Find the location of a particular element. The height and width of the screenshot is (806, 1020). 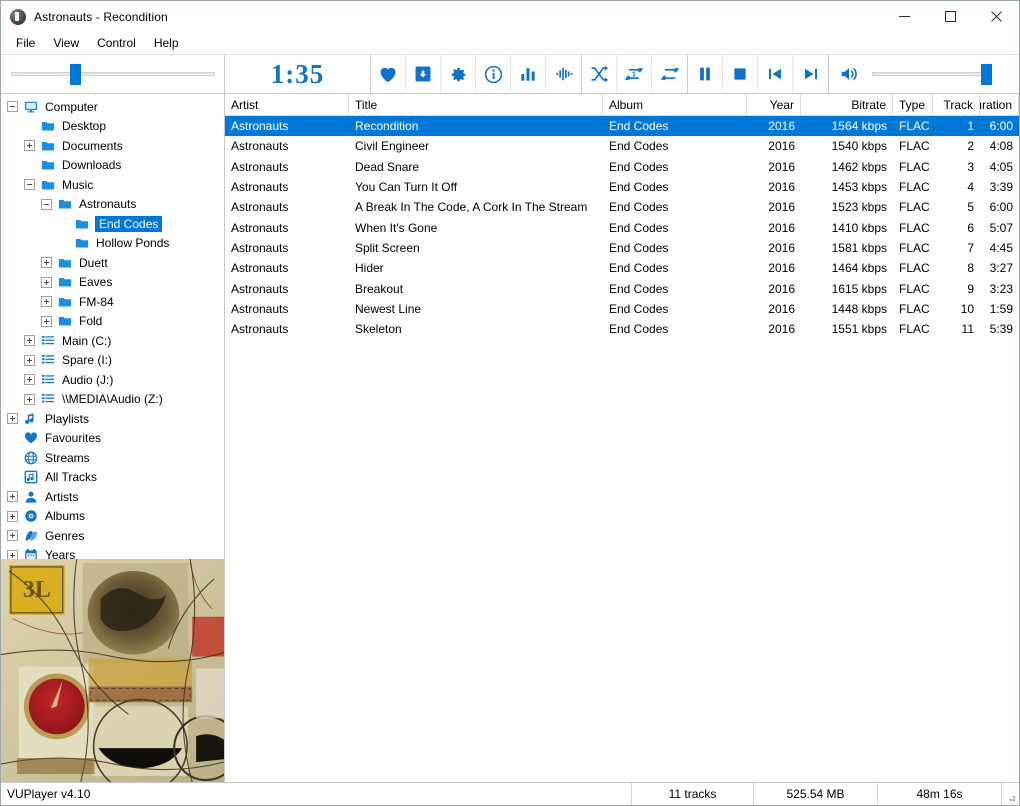

menu-control: Control is located at coordinates (116, 43).